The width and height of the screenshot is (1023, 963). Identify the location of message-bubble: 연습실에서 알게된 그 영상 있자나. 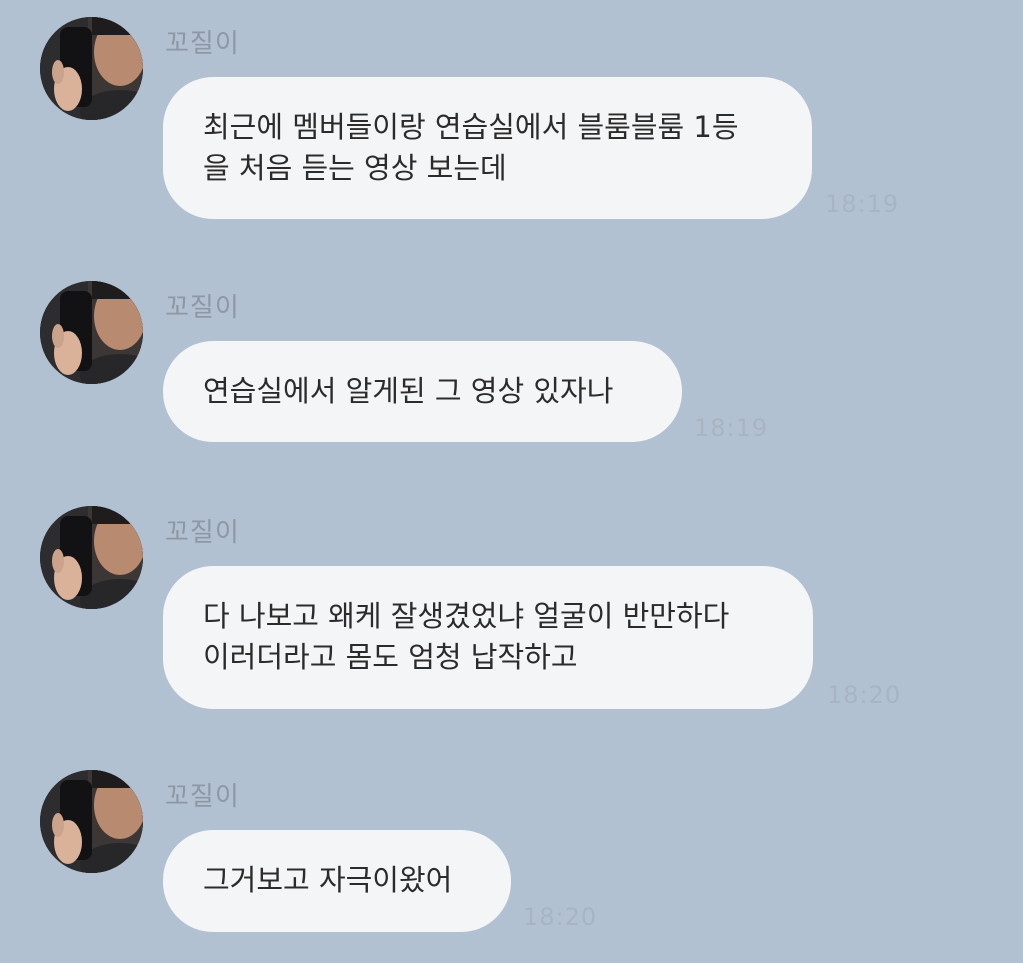
(422, 391).